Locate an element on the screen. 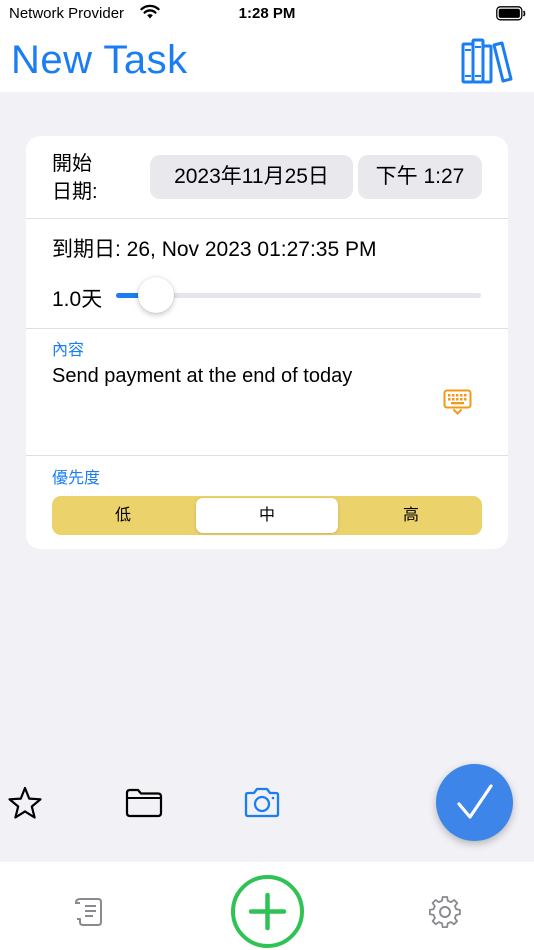 The width and height of the screenshot is (534, 950). plus-icon is located at coordinates (267, 911).